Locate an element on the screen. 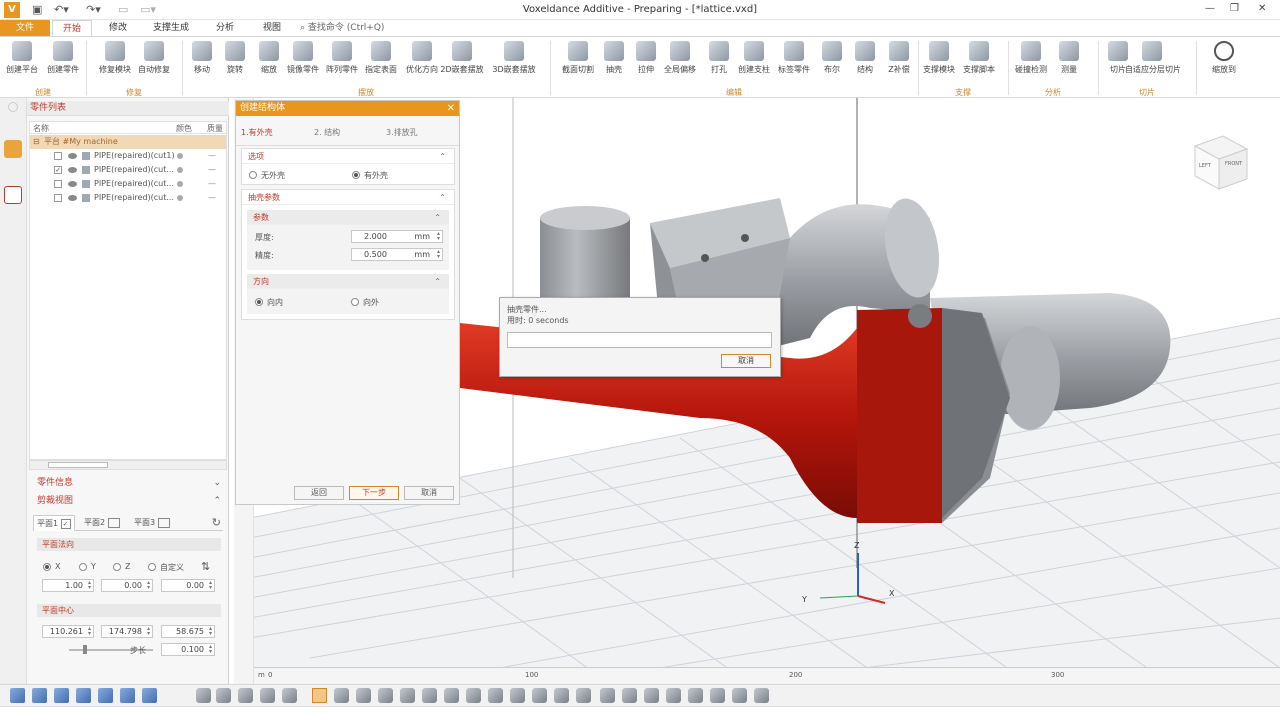 The height and width of the screenshot is (720, 1280). normal-y-radio is located at coordinates (83, 567).